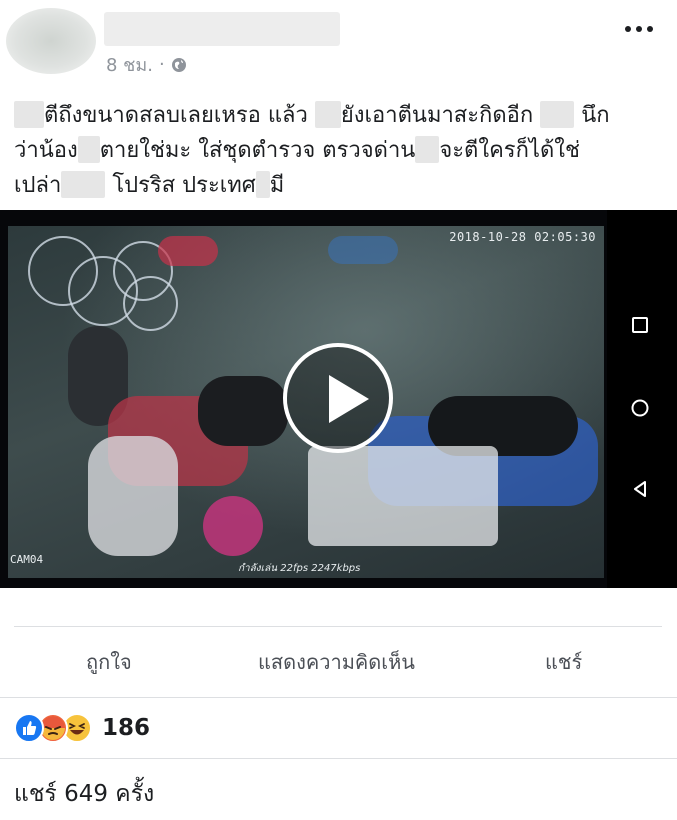 The height and width of the screenshot is (820, 677). What do you see at coordinates (509, 150) in the screenshot?
I see `post-text-segment: จะตีใครก็ได้ใช่` at bounding box center [509, 150].